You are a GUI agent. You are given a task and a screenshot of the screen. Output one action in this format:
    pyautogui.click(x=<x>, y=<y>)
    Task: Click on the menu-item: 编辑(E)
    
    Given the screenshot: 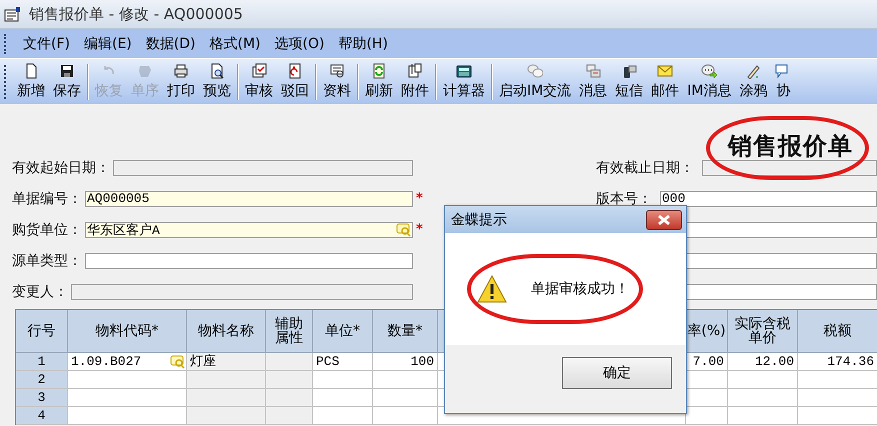 What is the action you would take?
    pyautogui.click(x=108, y=43)
    